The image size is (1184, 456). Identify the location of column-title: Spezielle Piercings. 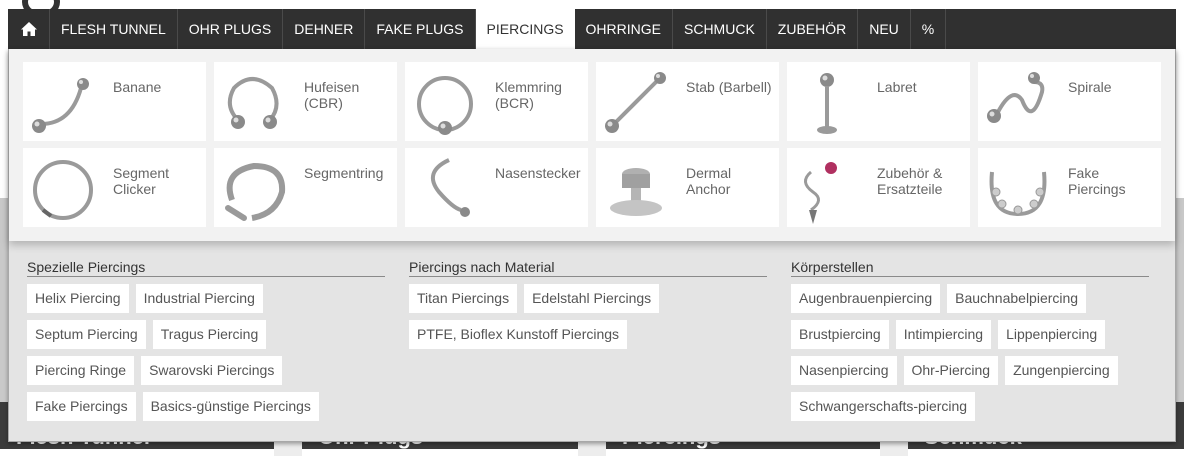
(206, 268).